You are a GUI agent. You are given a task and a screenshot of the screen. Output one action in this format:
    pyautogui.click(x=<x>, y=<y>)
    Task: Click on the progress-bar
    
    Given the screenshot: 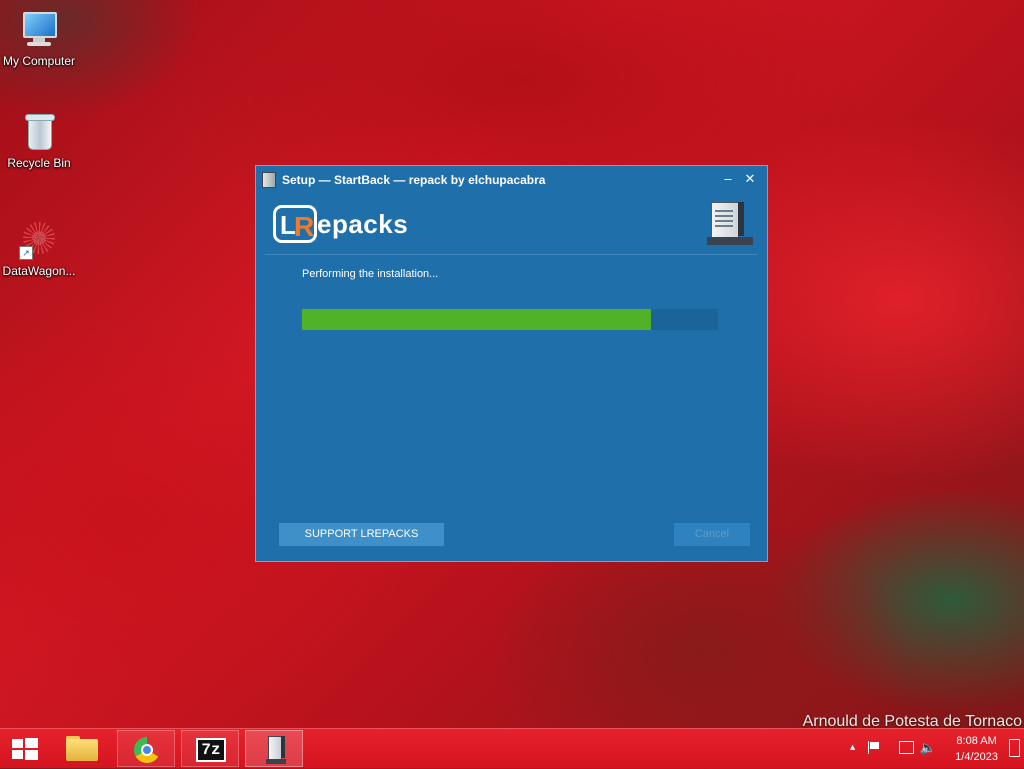 What is the action you would take?
    pyautogui.click(x=510, y=319)
    